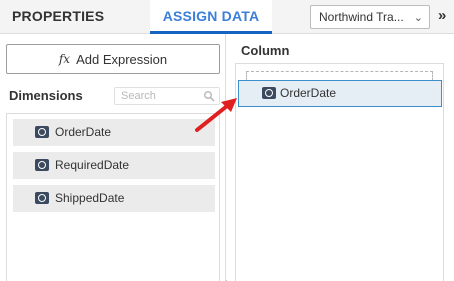 This screenshot has height=281, width=454. What do you see at coordinates (92, 165) in the screenshot?
I see `list-item-label: RequiredDate` at bounding box center [92, 165].